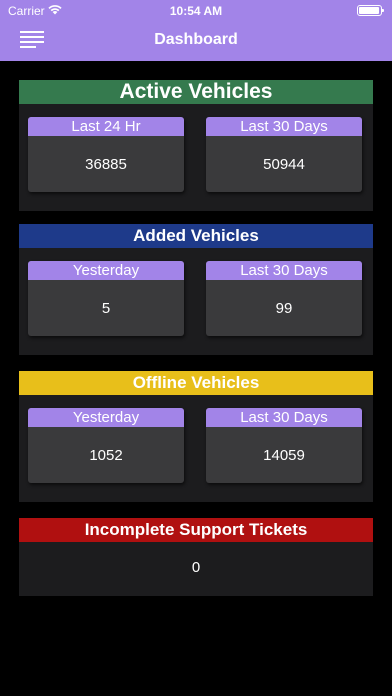  What do you see at coordinates (196, 30) in the screenshot?
I see `navigation-header: Carrier 10:54 AM Dashboard` at bounding box center [196, 30].